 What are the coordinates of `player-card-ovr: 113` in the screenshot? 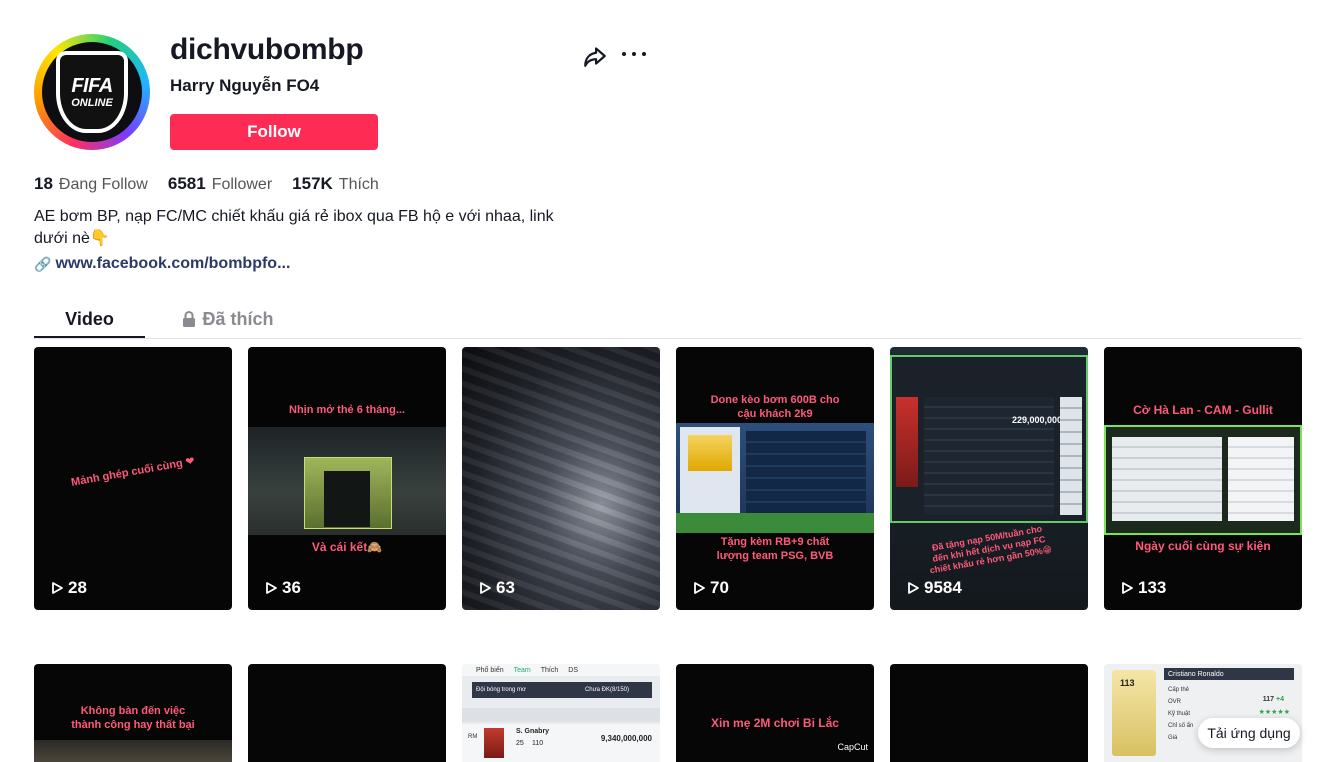 It's located at (1127, 683).